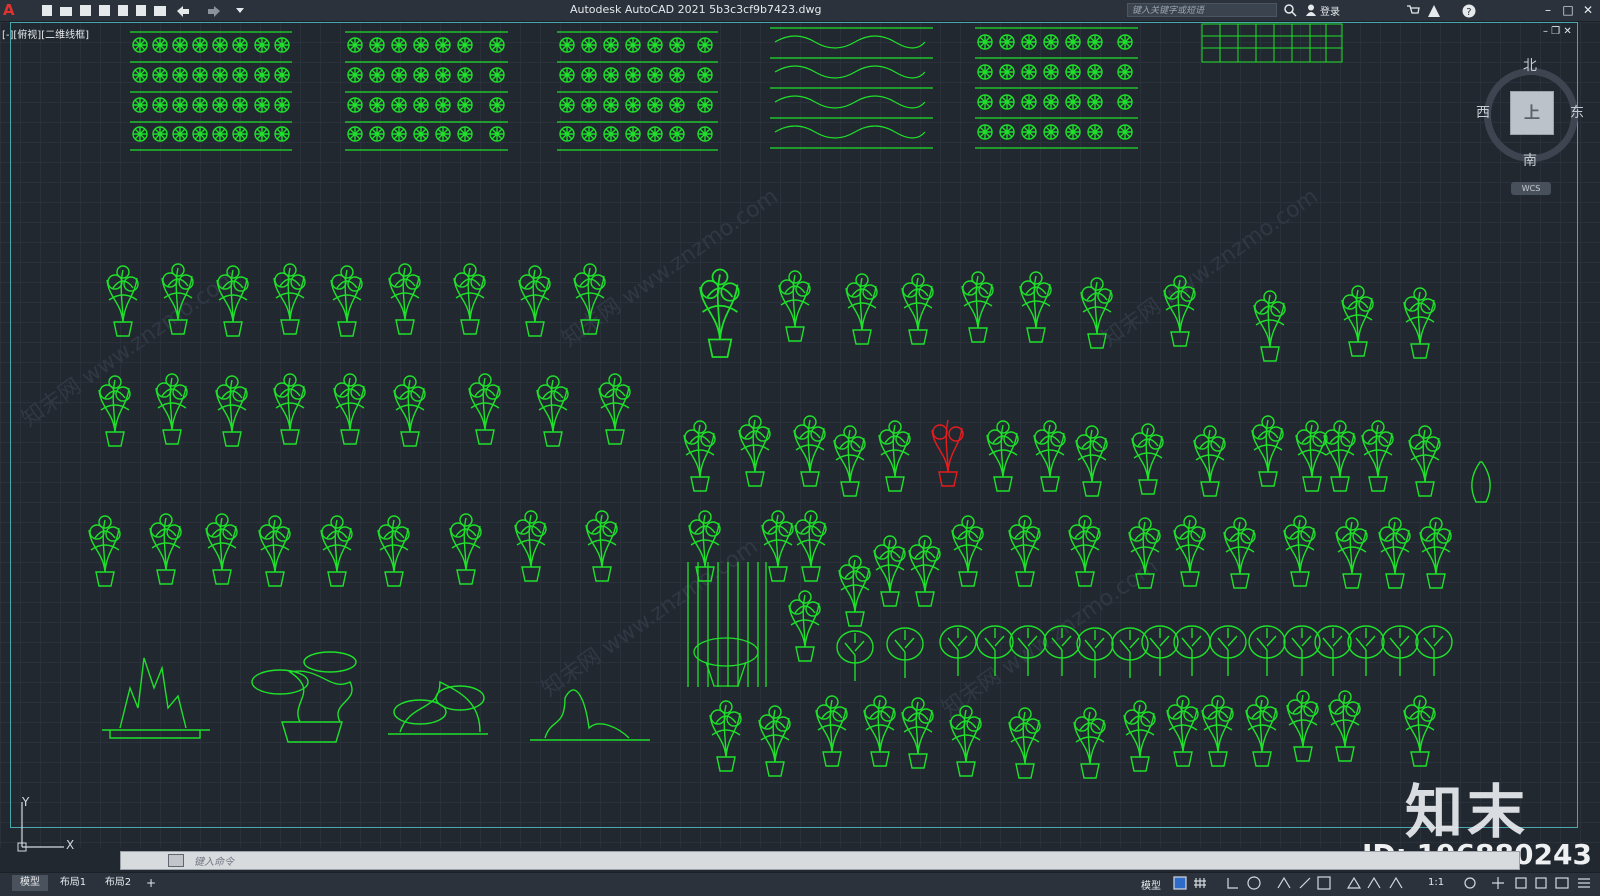 Image resolution: width=1600 pixels, height=896 pixels. I want to click on help-icon: ?, so click(1469, 11).